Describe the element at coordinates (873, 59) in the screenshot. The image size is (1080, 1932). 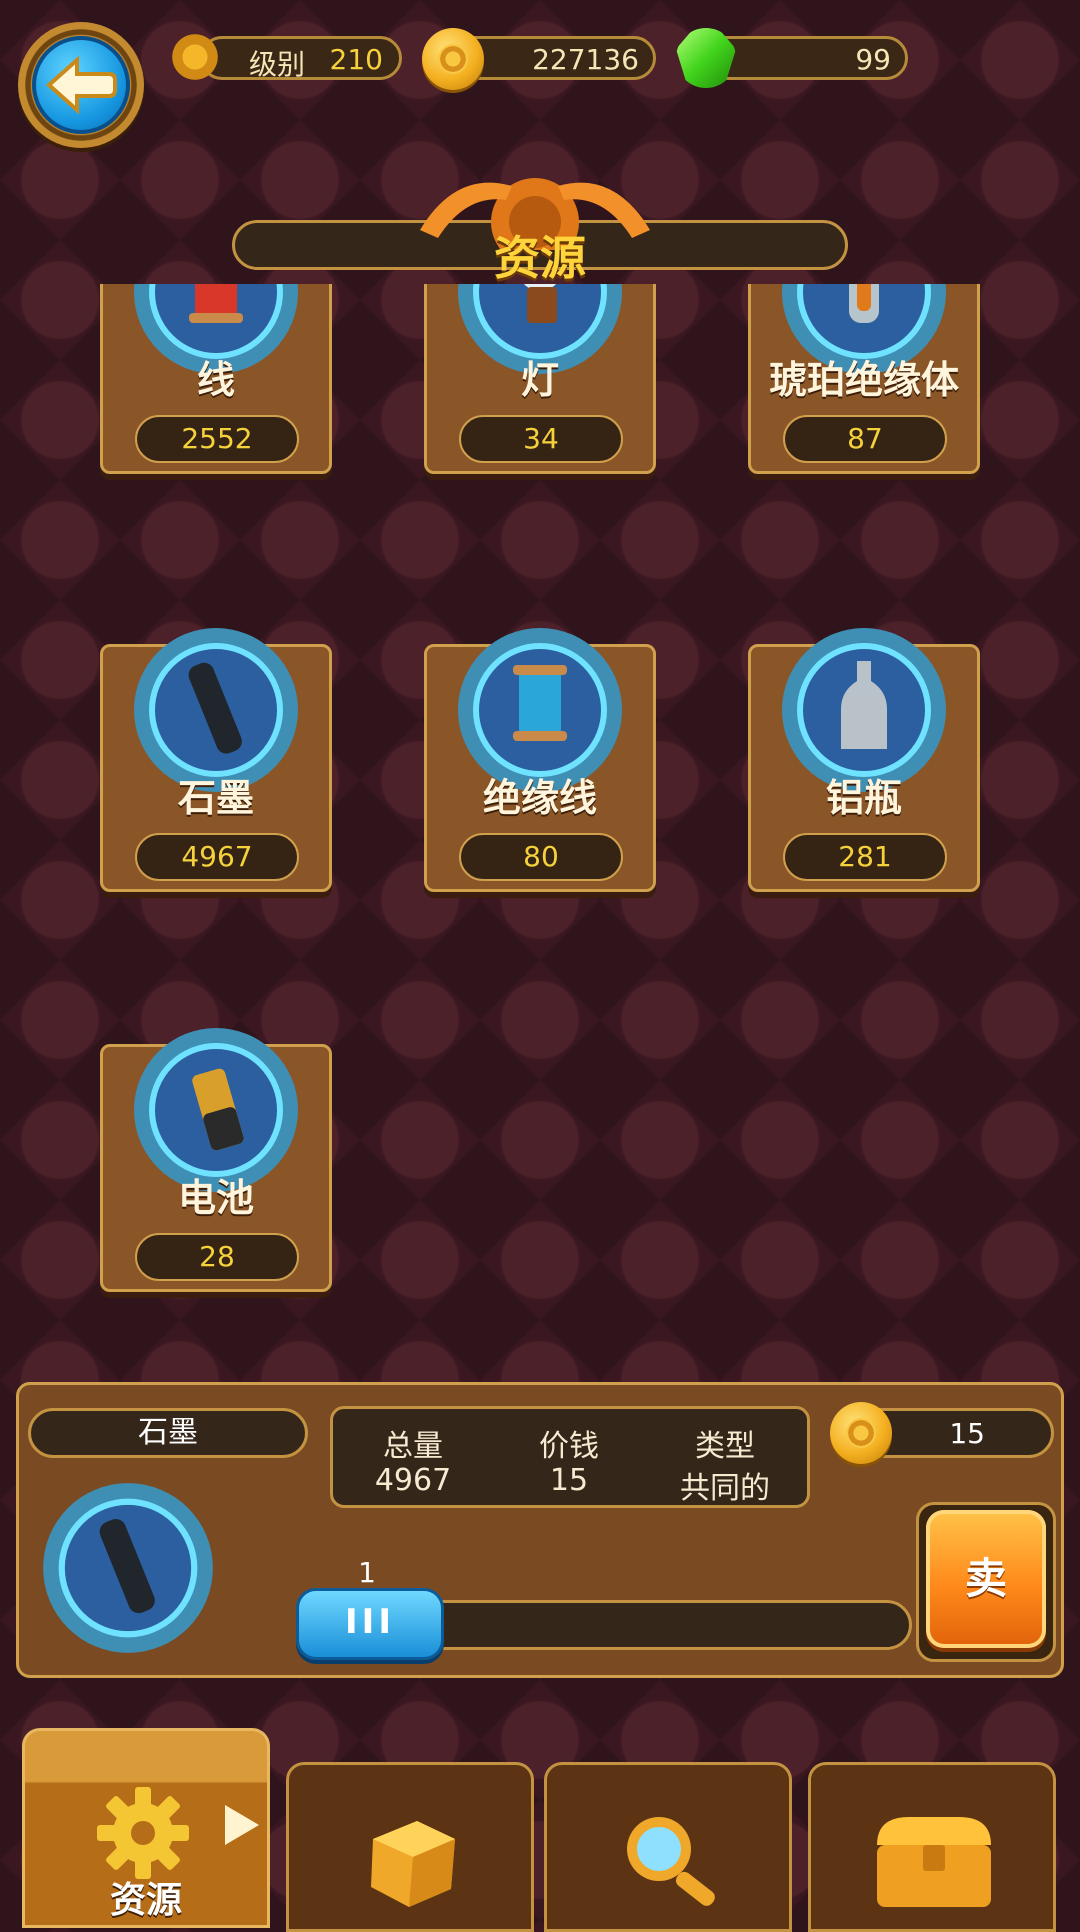
I see `gems-value: 99` at that location.